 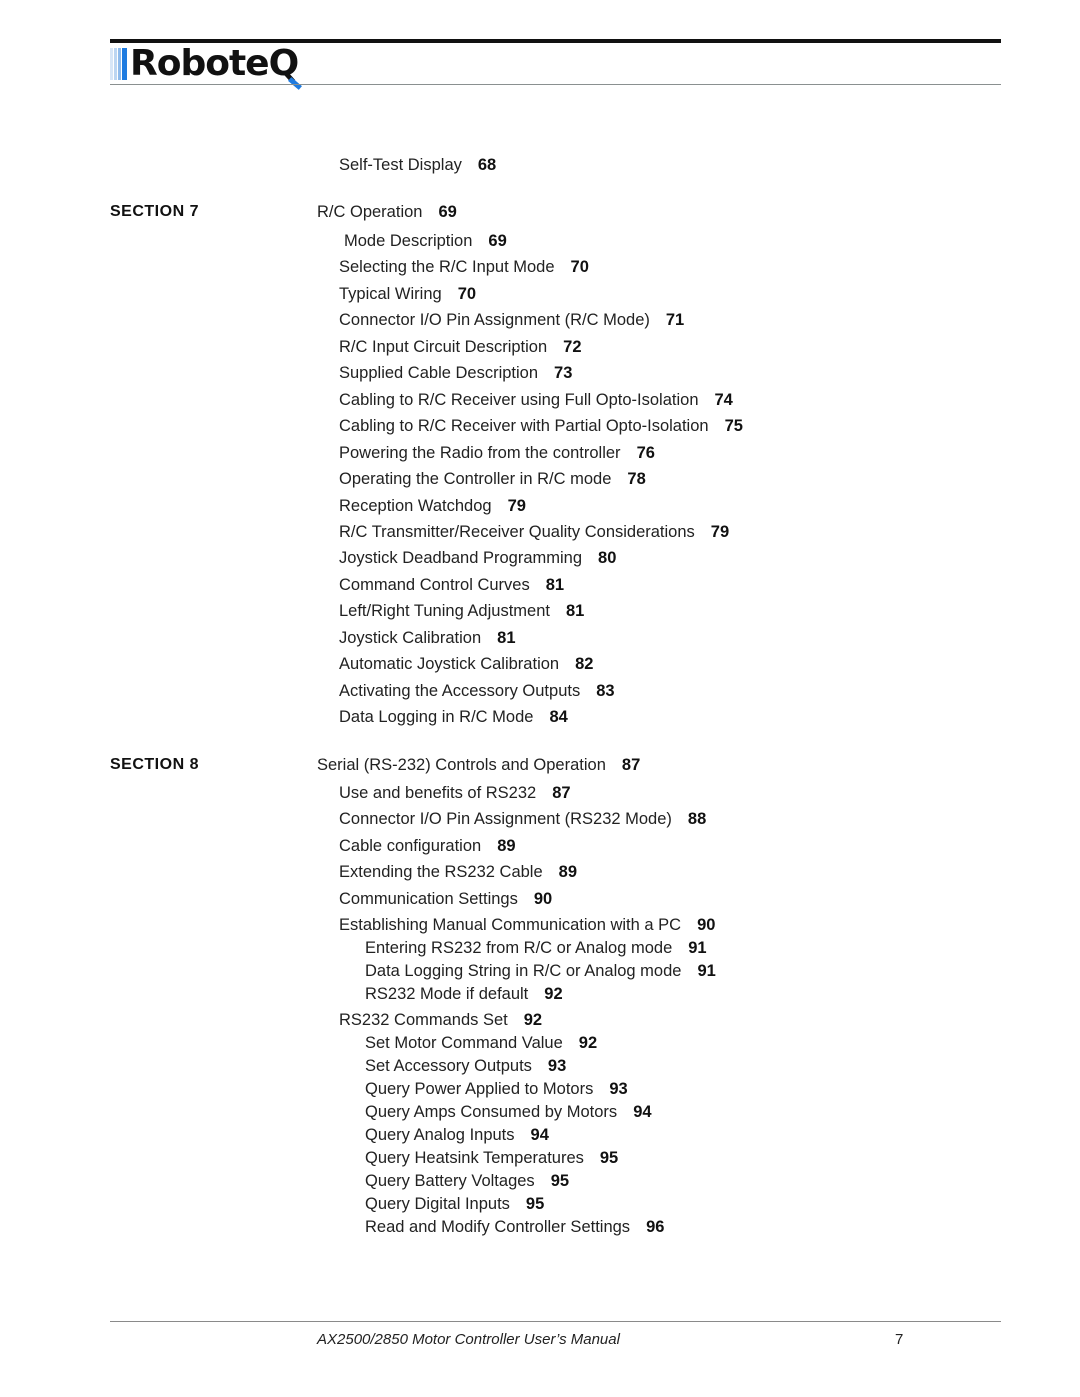 I want to click on toc-entry-title: Powering the Radio from the controller, so click(x=480, y=453).